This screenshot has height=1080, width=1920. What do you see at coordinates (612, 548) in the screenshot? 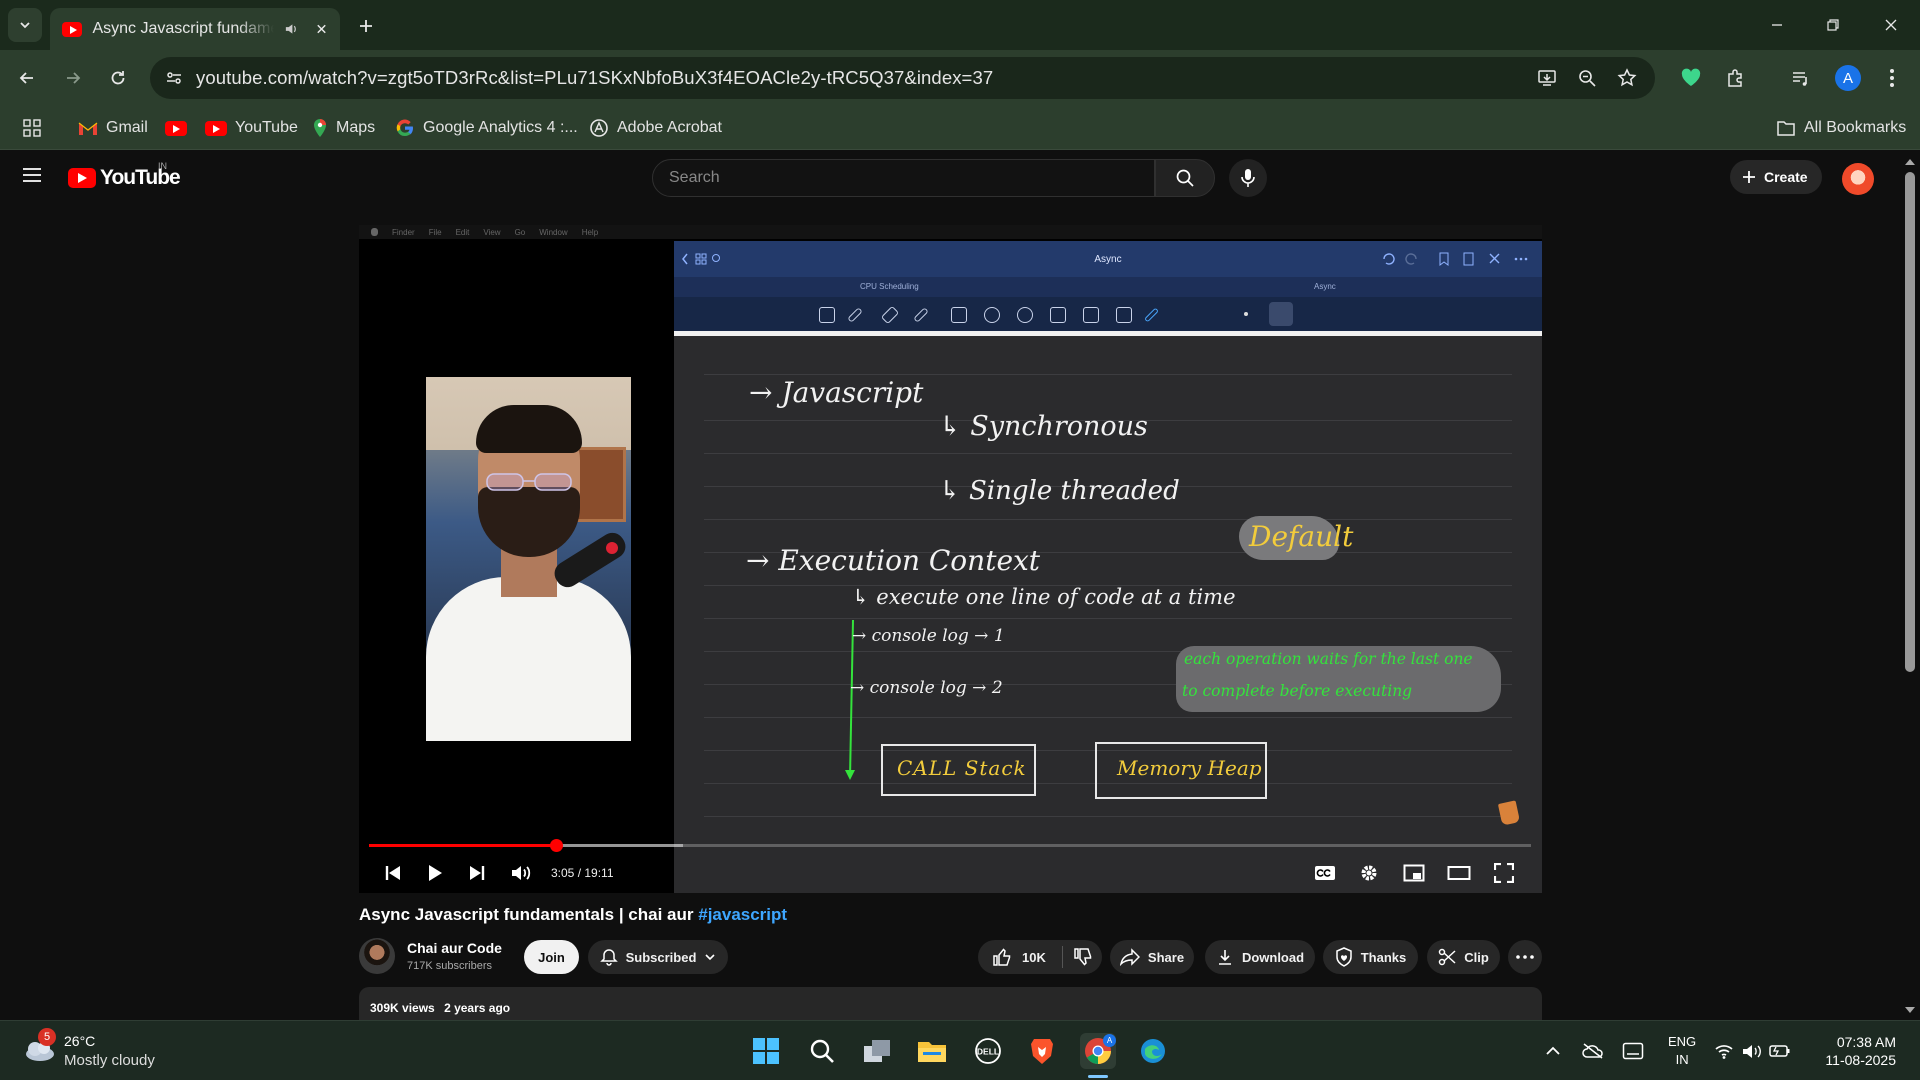
I see `microphone-light` at bounding box center [612, 548].